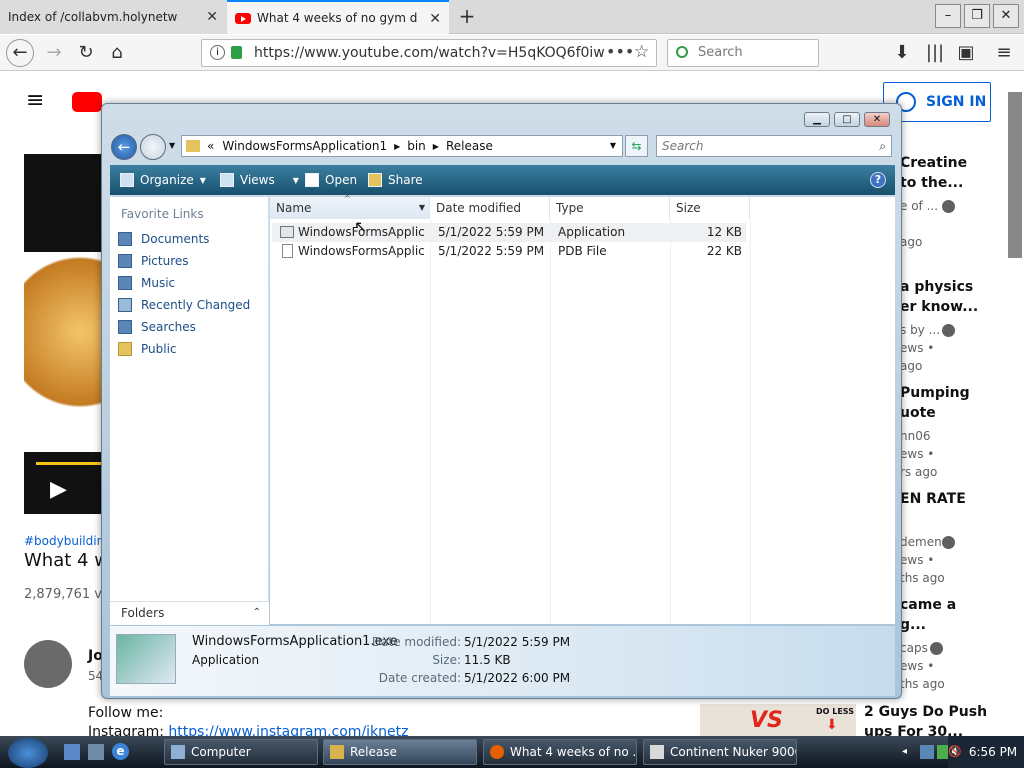  Describe the element at coordinates (469, 146) in the screenshot. I see `breadcrumb-item: Release` at that location.